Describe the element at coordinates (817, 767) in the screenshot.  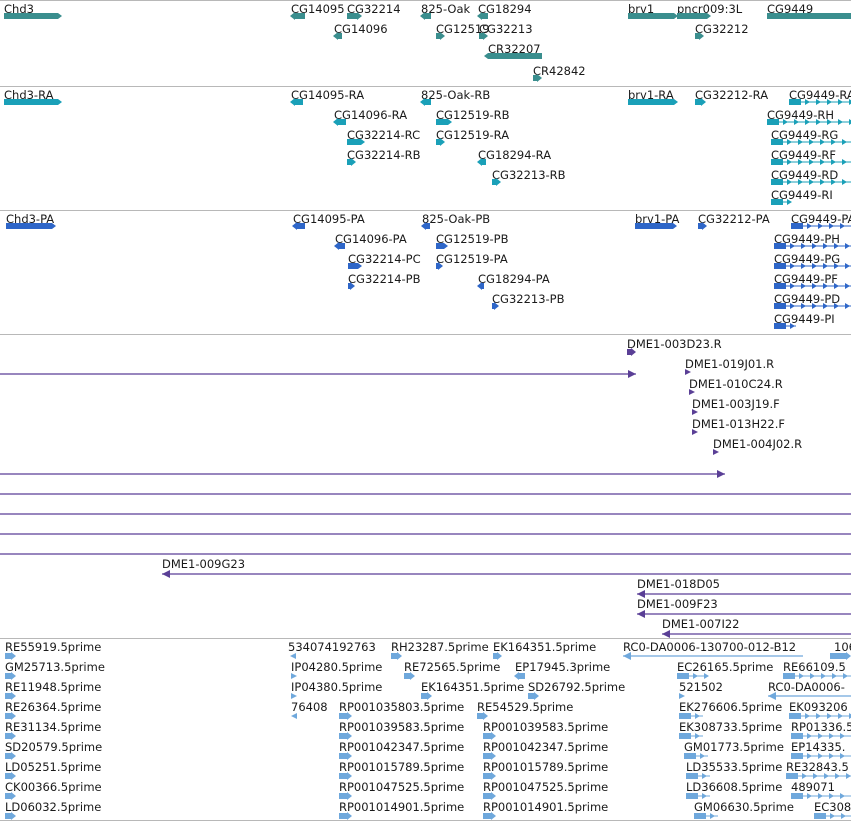
I see `feature-label: RE32843.5` at that location.